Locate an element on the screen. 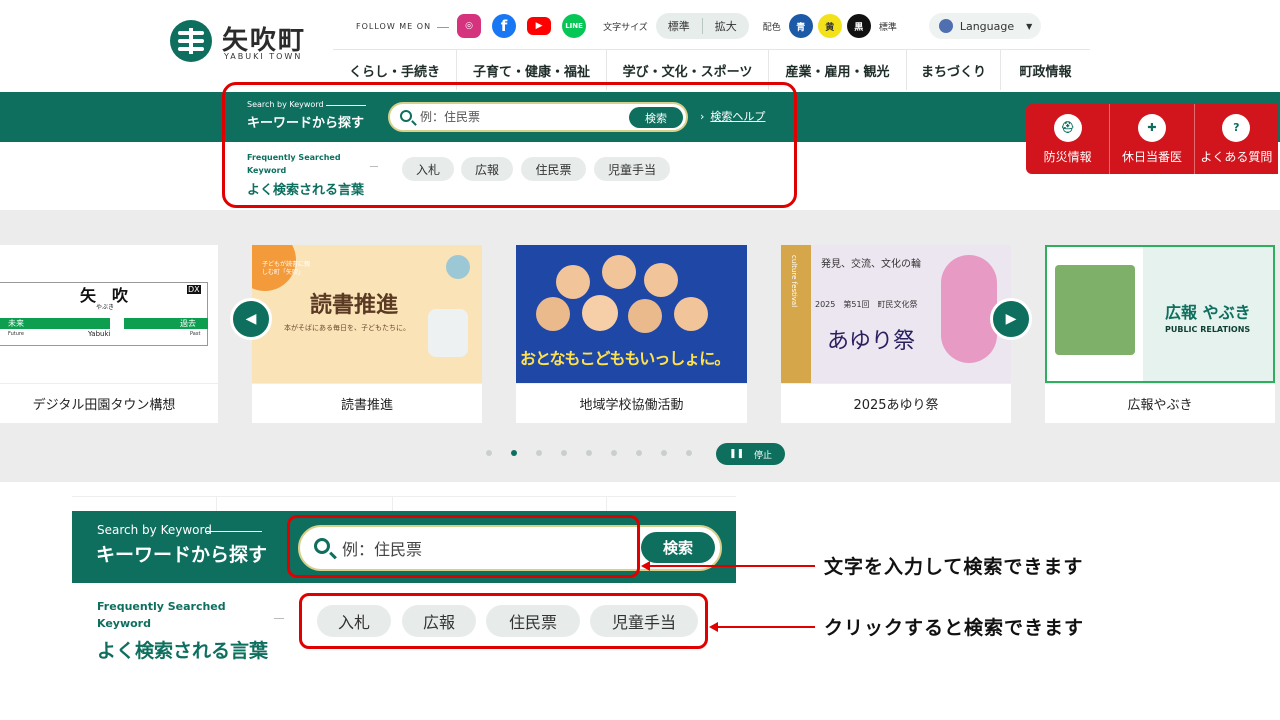  carousel-next-button: ▶ is located at coordinates (1011, 319).